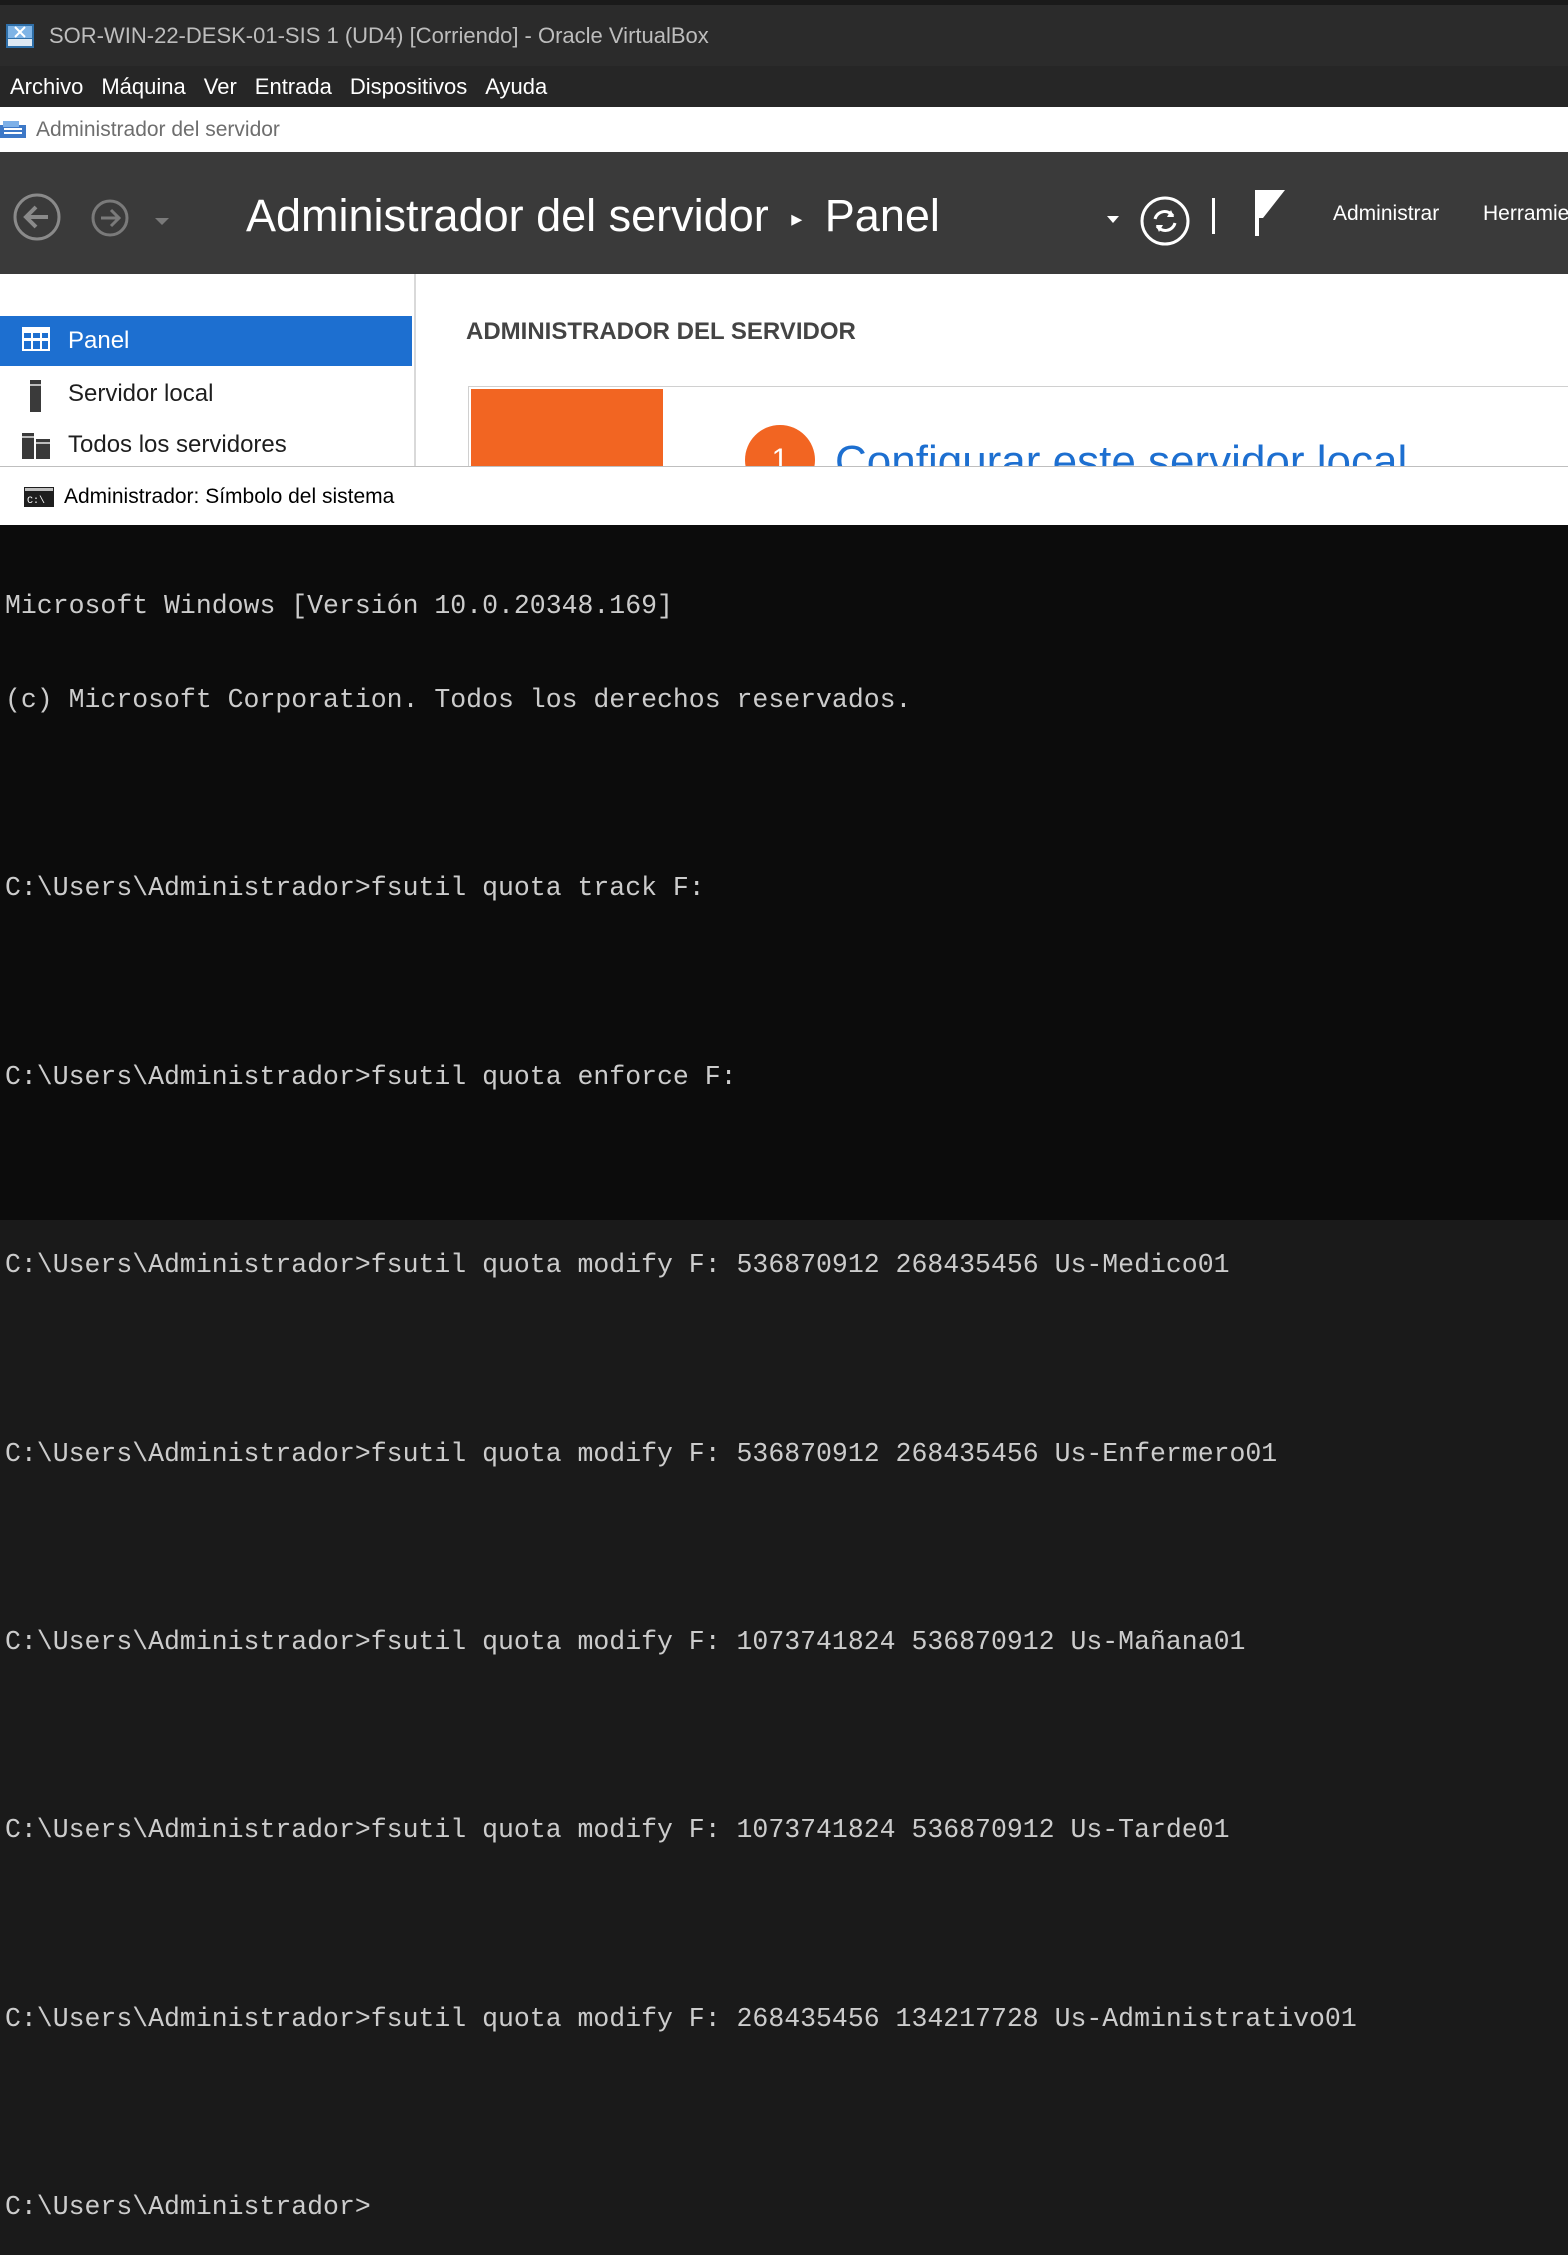 The image size is (1568, 2255). Describe the element at coordinates (143, 87) in the screenshot. I see `menu-maquina: Máquina` at that location.